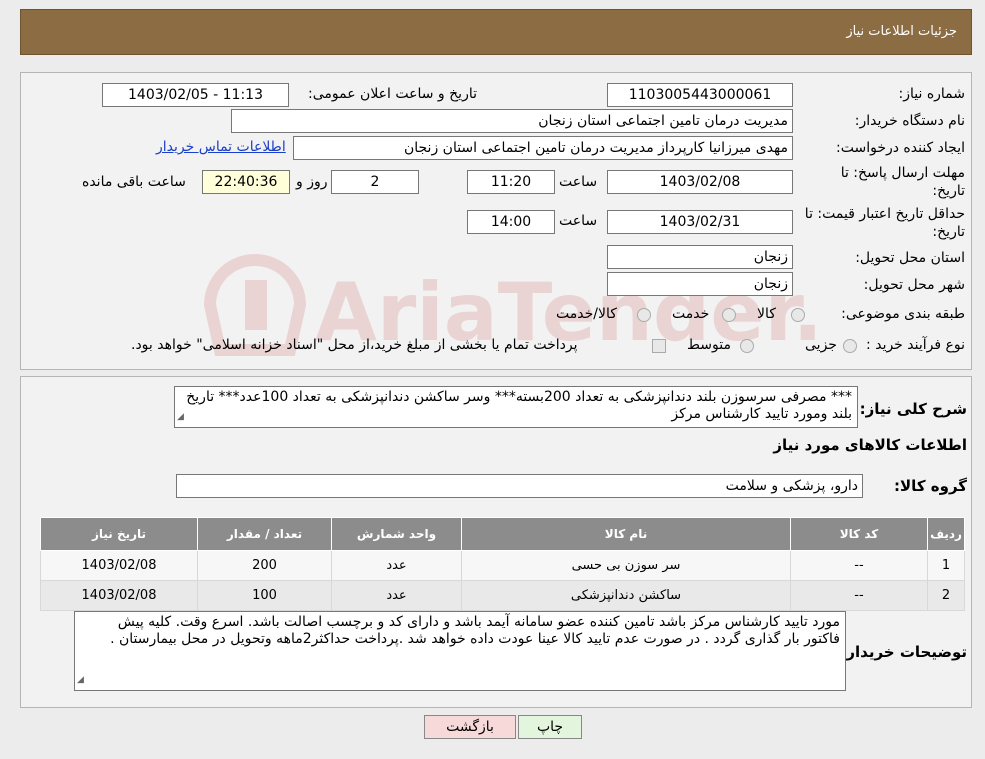 Image resolution: width=985 pixels, height=759 pixels. I want to click on quantity-cell: 200, so click(264, 565).